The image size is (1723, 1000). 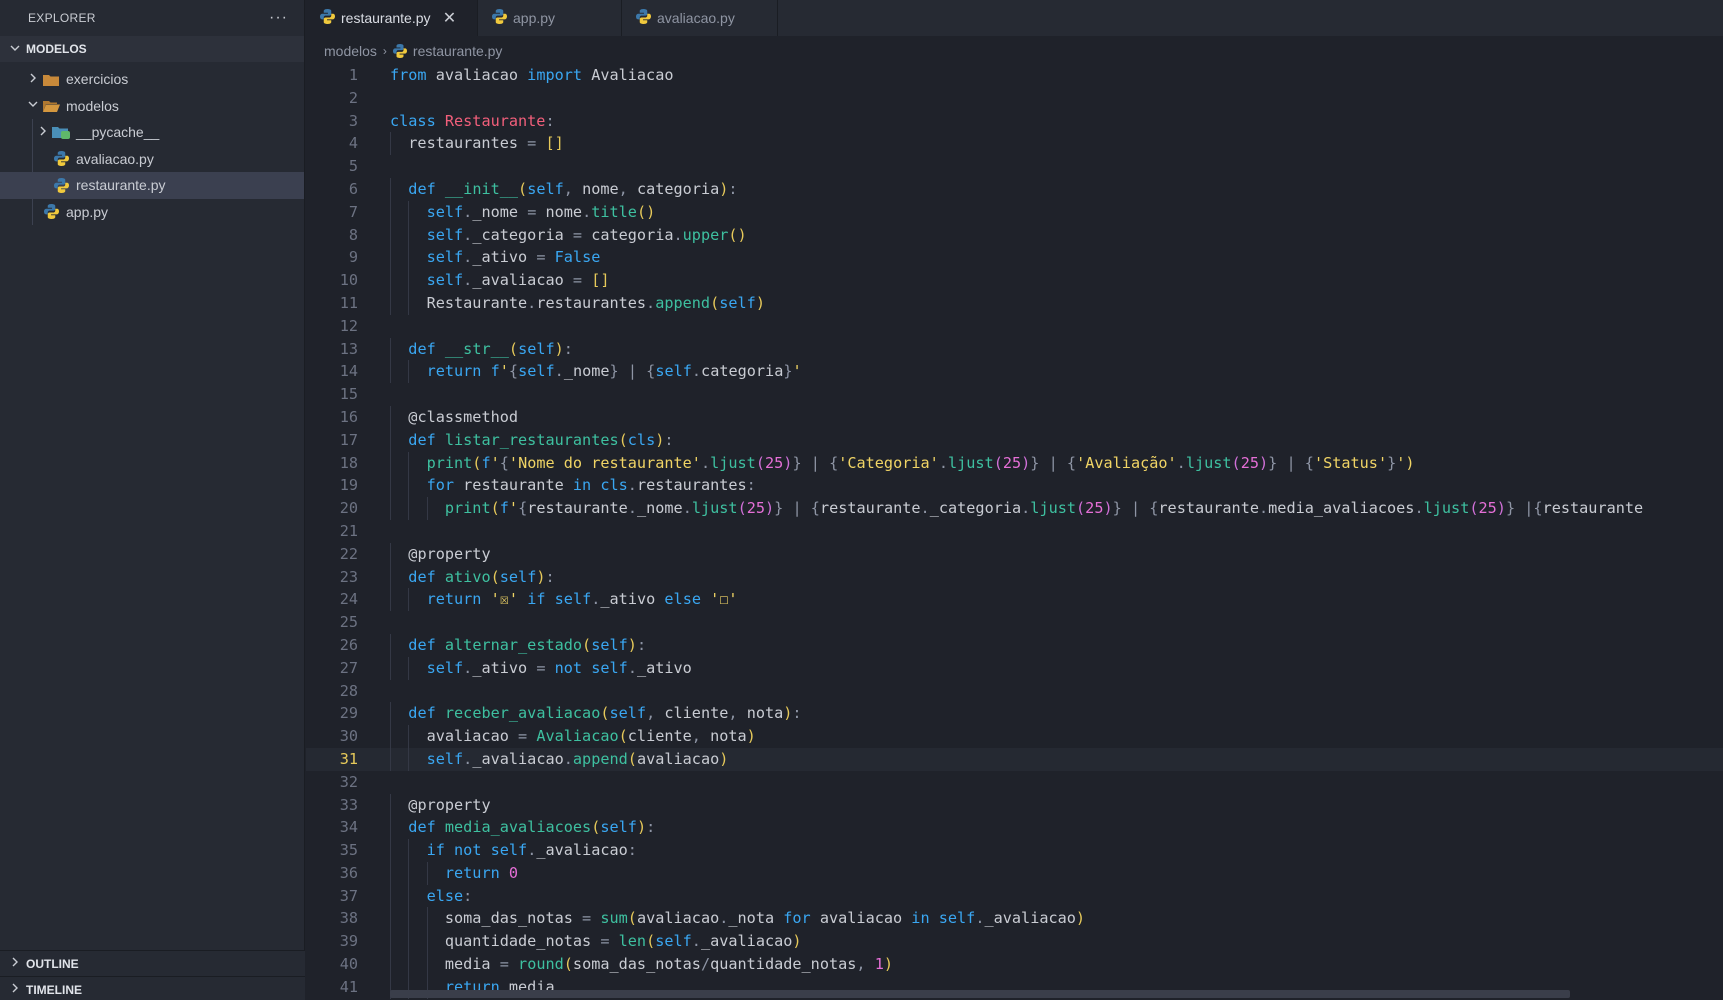 I want to click on code-line: 16 @classmethod, so click(x=1014, y=417).